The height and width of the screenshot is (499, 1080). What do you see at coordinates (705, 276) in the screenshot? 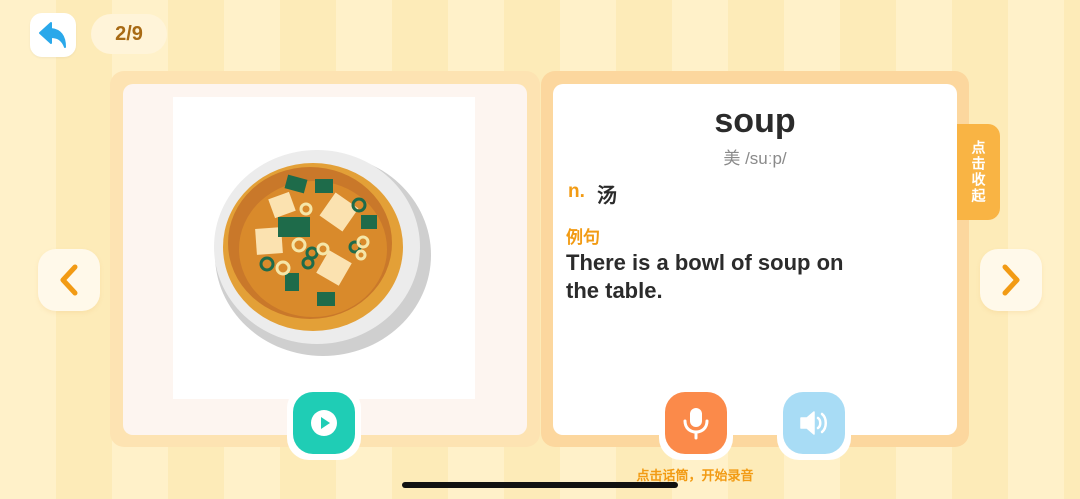
I see `example-sentence: There is a bowl of soup on the table.` at bounding box center [705, 276].